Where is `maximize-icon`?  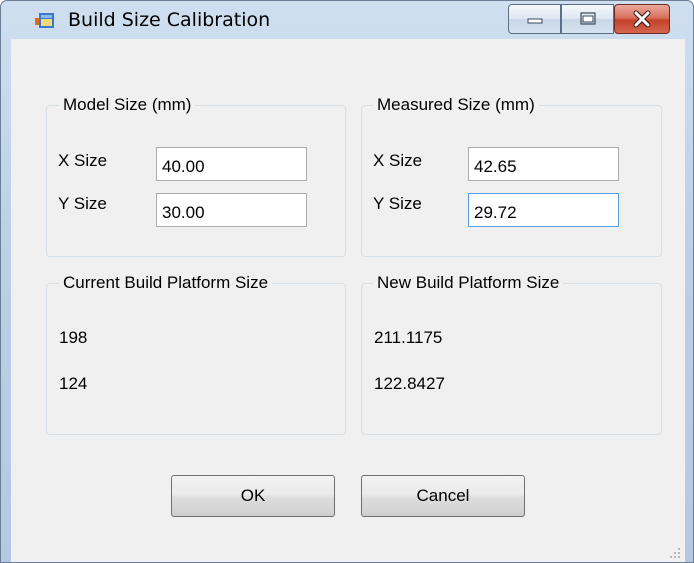
maximize-icon is located at coordinates (587, 18).